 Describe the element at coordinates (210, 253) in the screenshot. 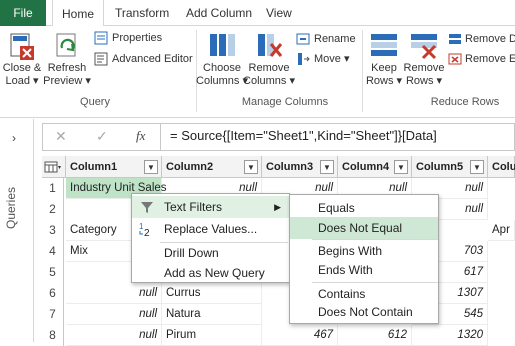

I see `menu-item-drill-down: Drill Down` at that location.